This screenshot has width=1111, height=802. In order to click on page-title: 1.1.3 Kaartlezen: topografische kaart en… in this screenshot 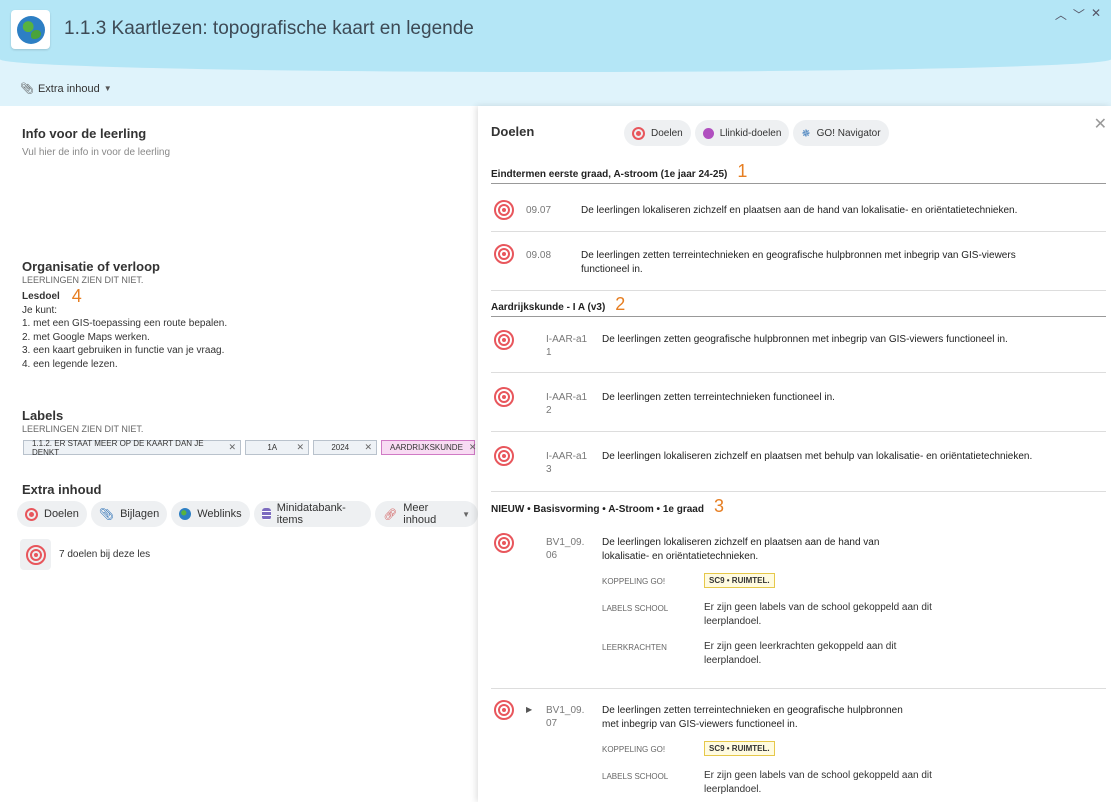, I will do `click(269, 28)`.